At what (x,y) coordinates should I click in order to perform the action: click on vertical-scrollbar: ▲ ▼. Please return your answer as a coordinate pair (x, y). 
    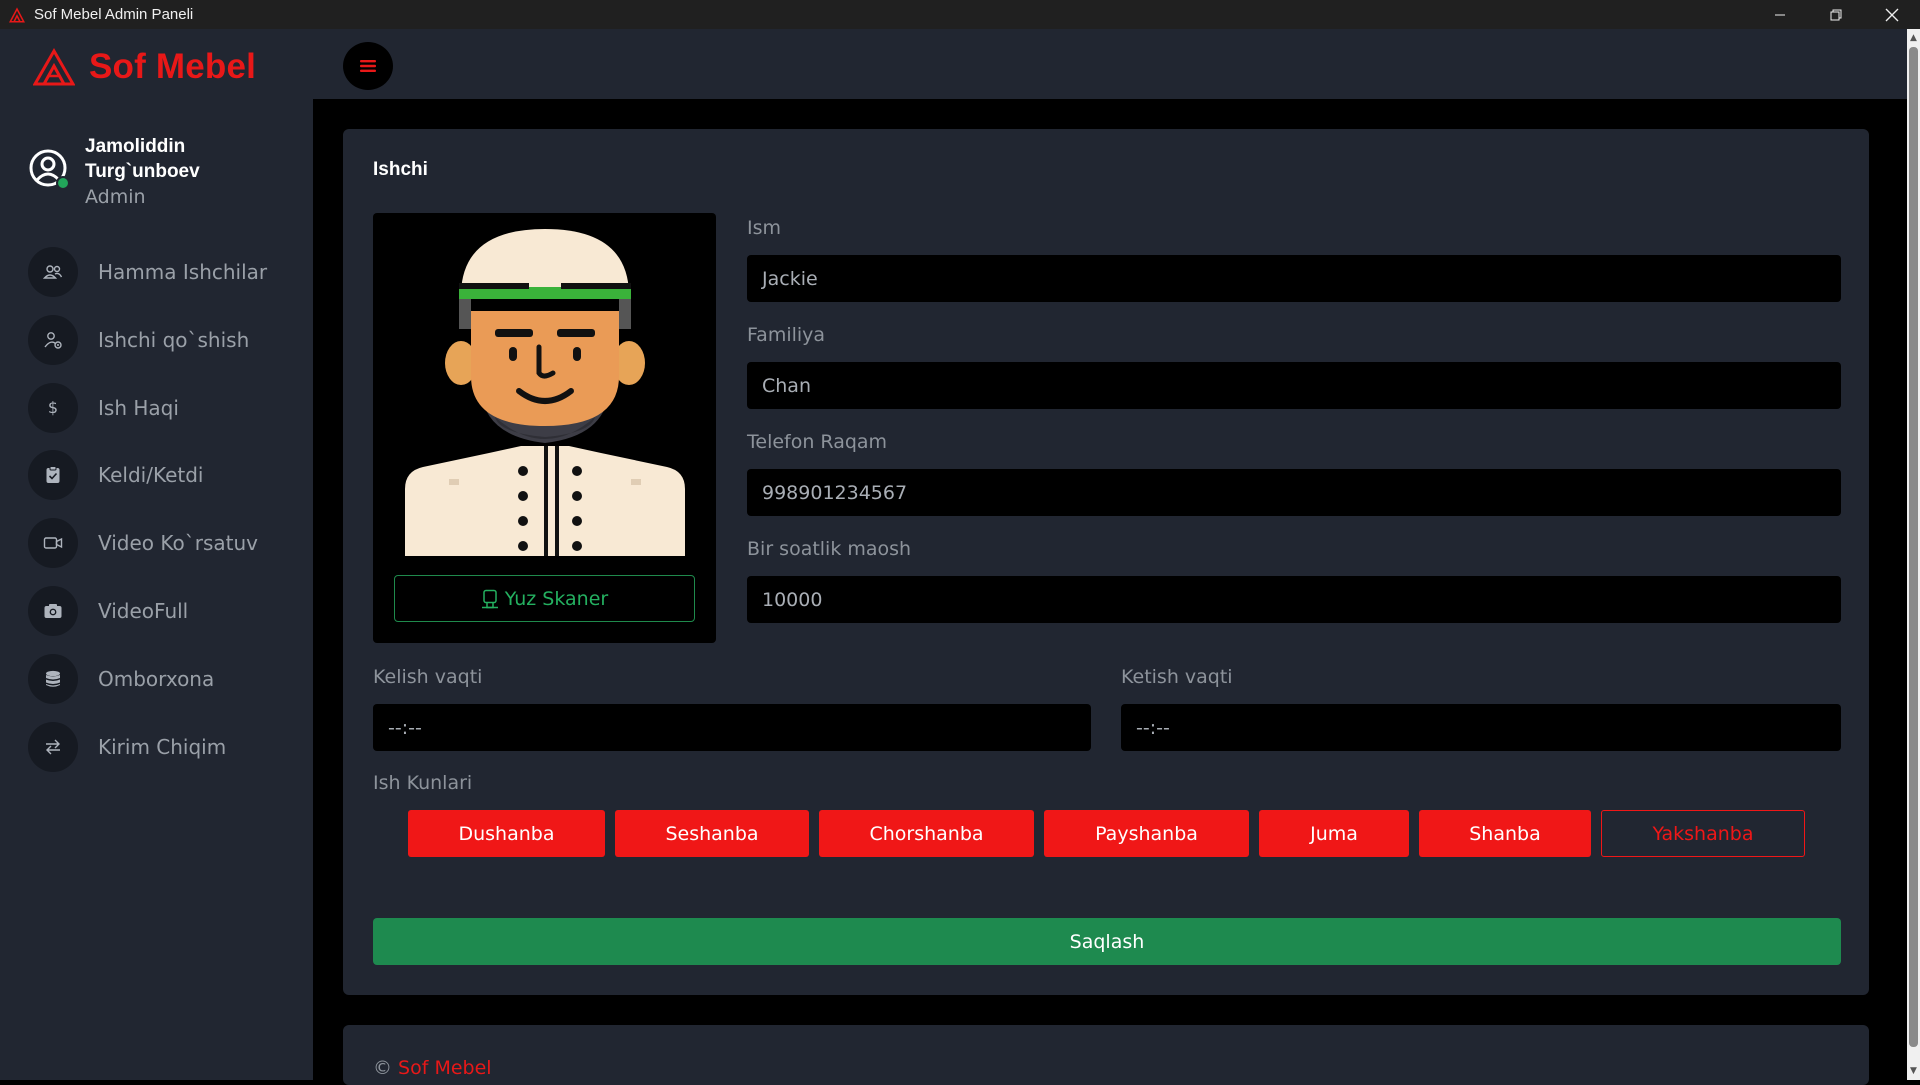
    Looking at the image, I should click on (1913, 554).